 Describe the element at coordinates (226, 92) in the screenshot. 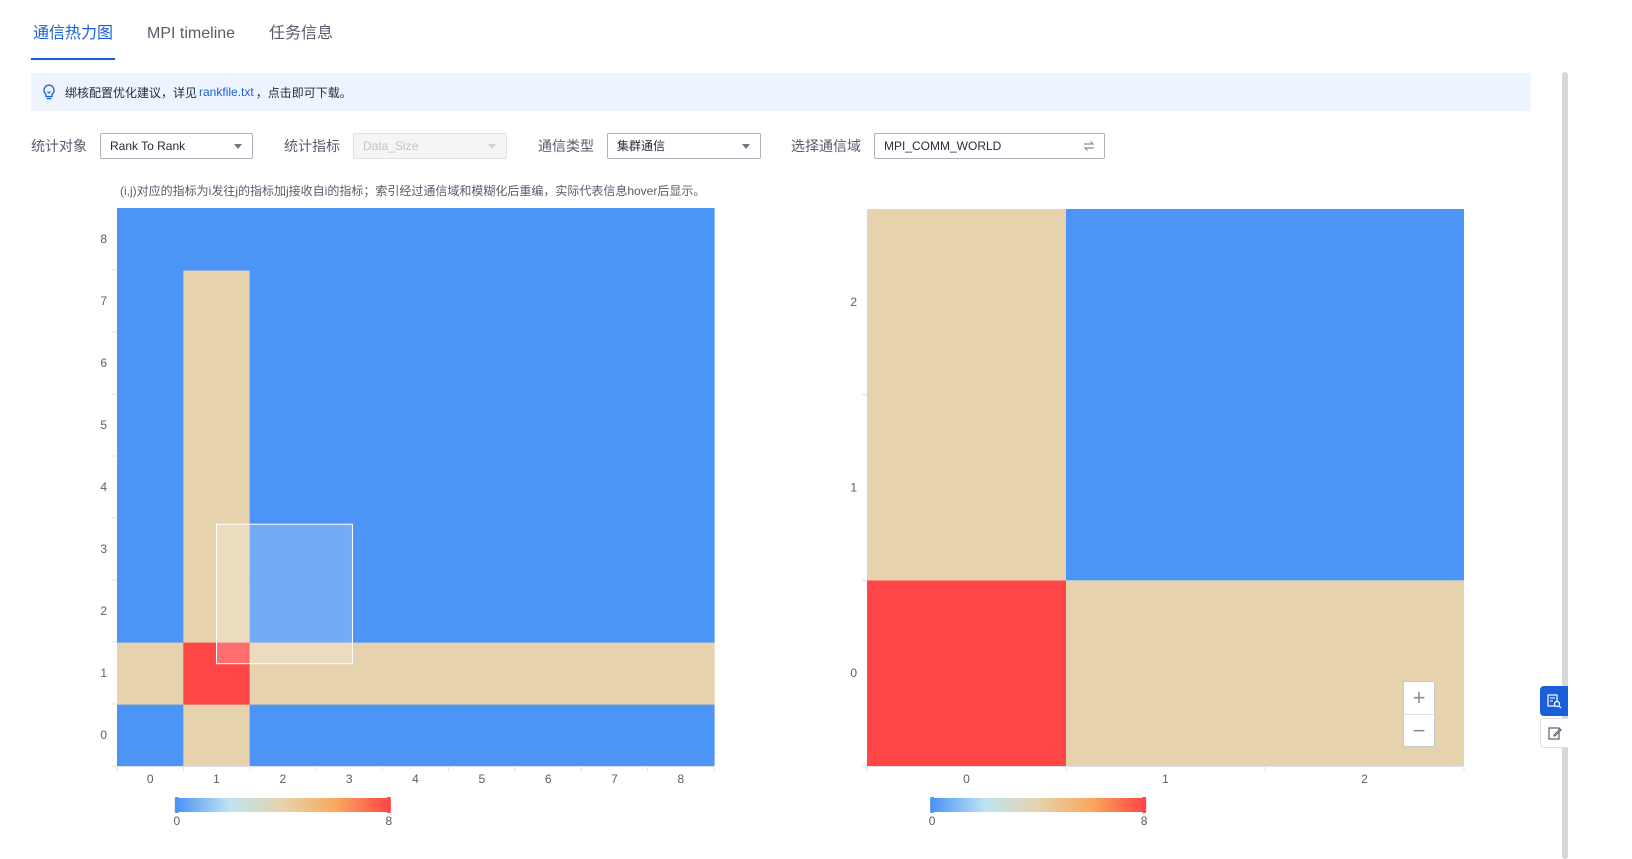

I see `rankfile-link: rankfile.txt` at that location.